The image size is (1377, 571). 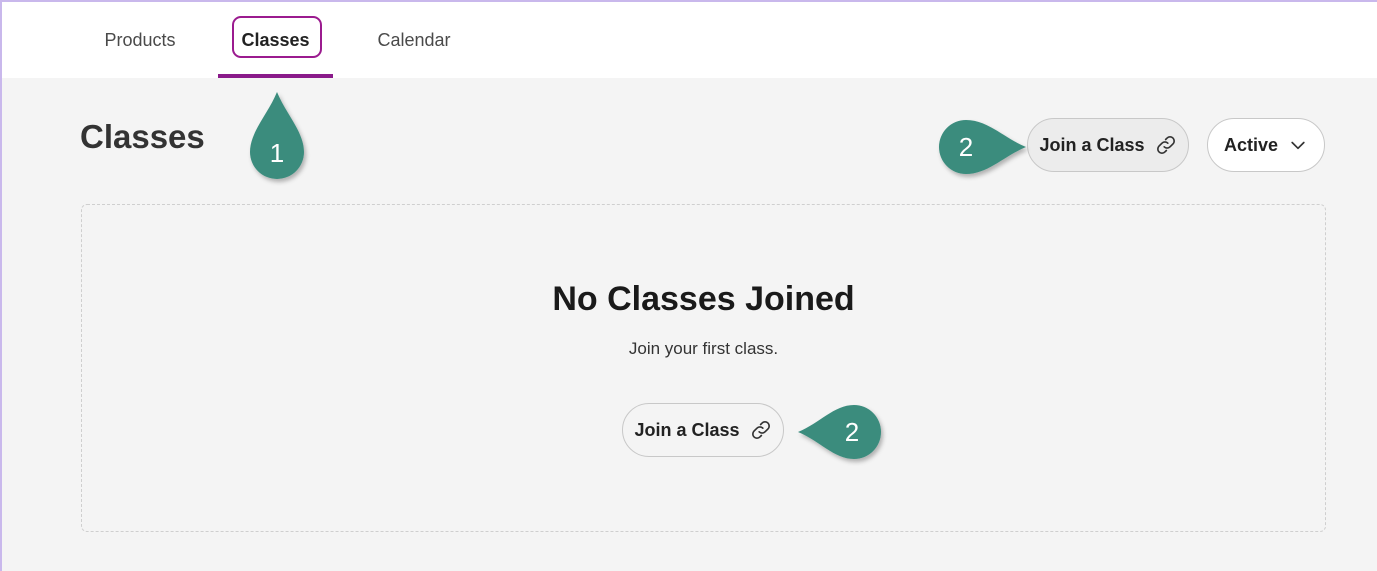 What do you see at coordinates (275, 76) in the screenshot?
I see `active-tab-underline` at bounding box center [275, 76].